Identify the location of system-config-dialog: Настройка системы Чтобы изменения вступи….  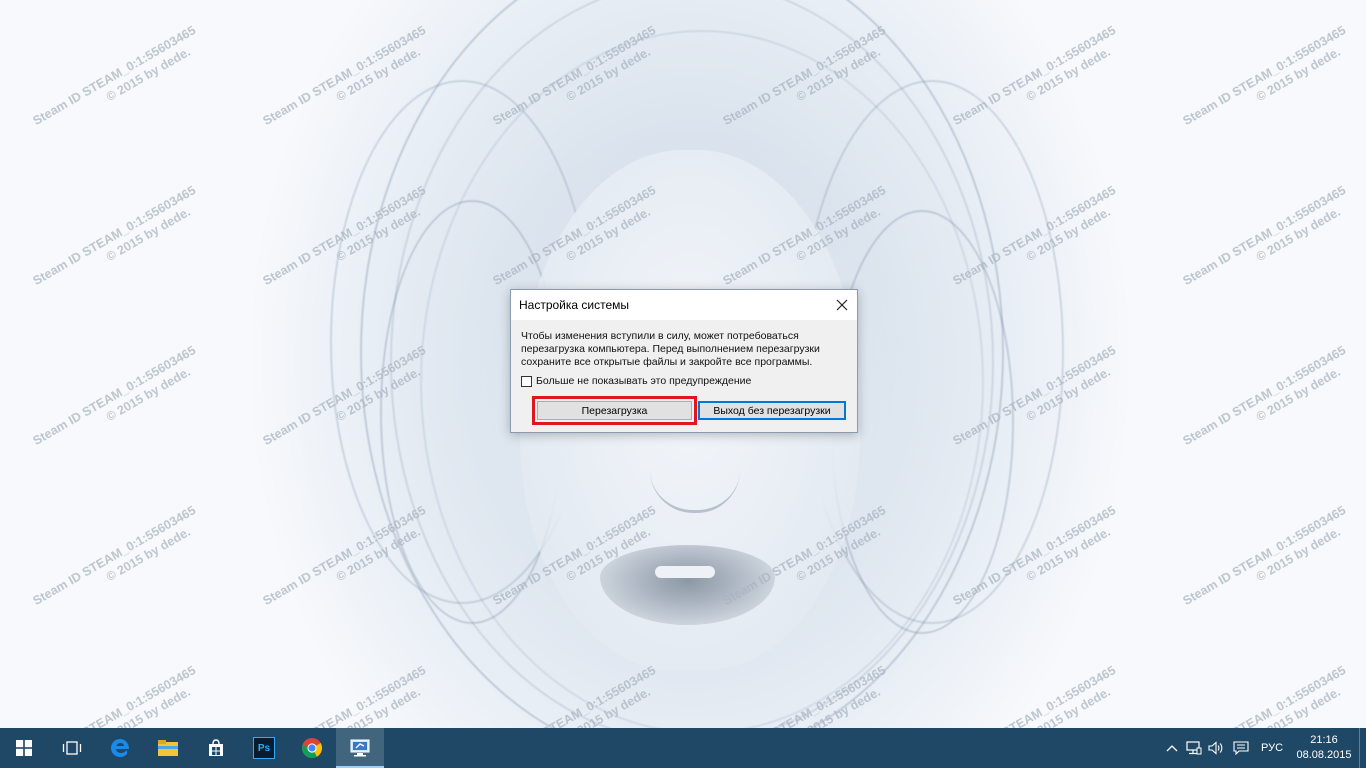
(684, 361).